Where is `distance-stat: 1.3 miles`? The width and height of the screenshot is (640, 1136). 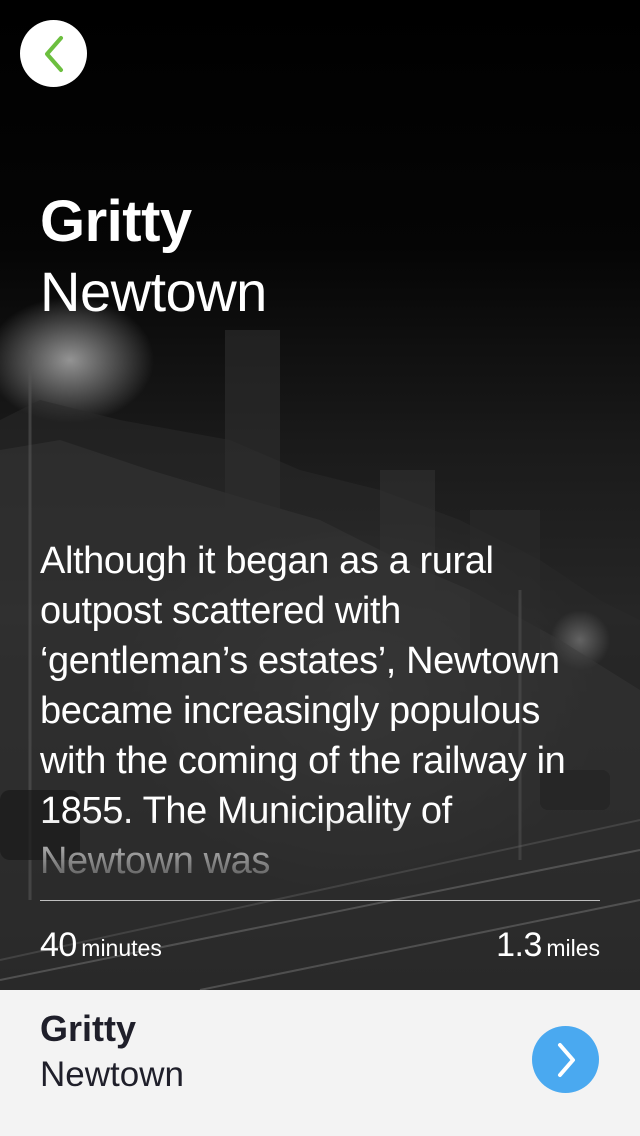 distance-stat: 1.3 miles is located at coordinates (548, 945).